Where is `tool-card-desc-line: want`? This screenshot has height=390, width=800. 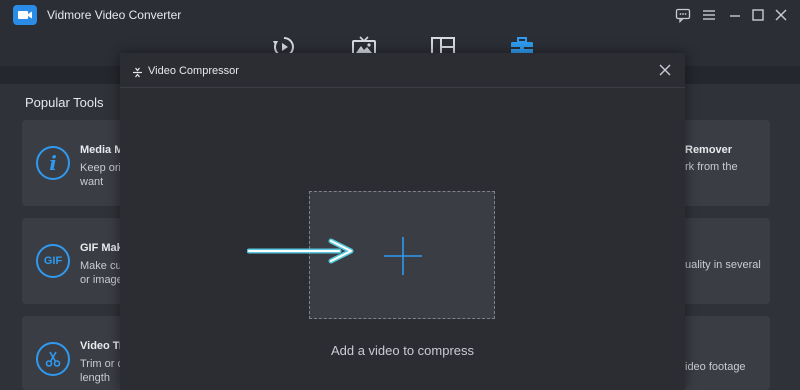
tool-card-desc-line: want is located at coordinates (92, 182).